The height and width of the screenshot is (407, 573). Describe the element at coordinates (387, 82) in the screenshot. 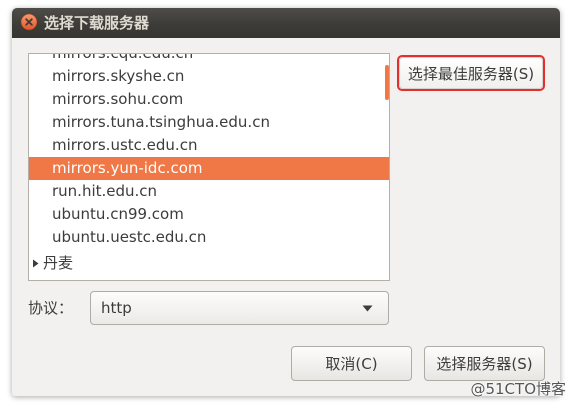

I see `list-scrollbar-thumb` at that location.